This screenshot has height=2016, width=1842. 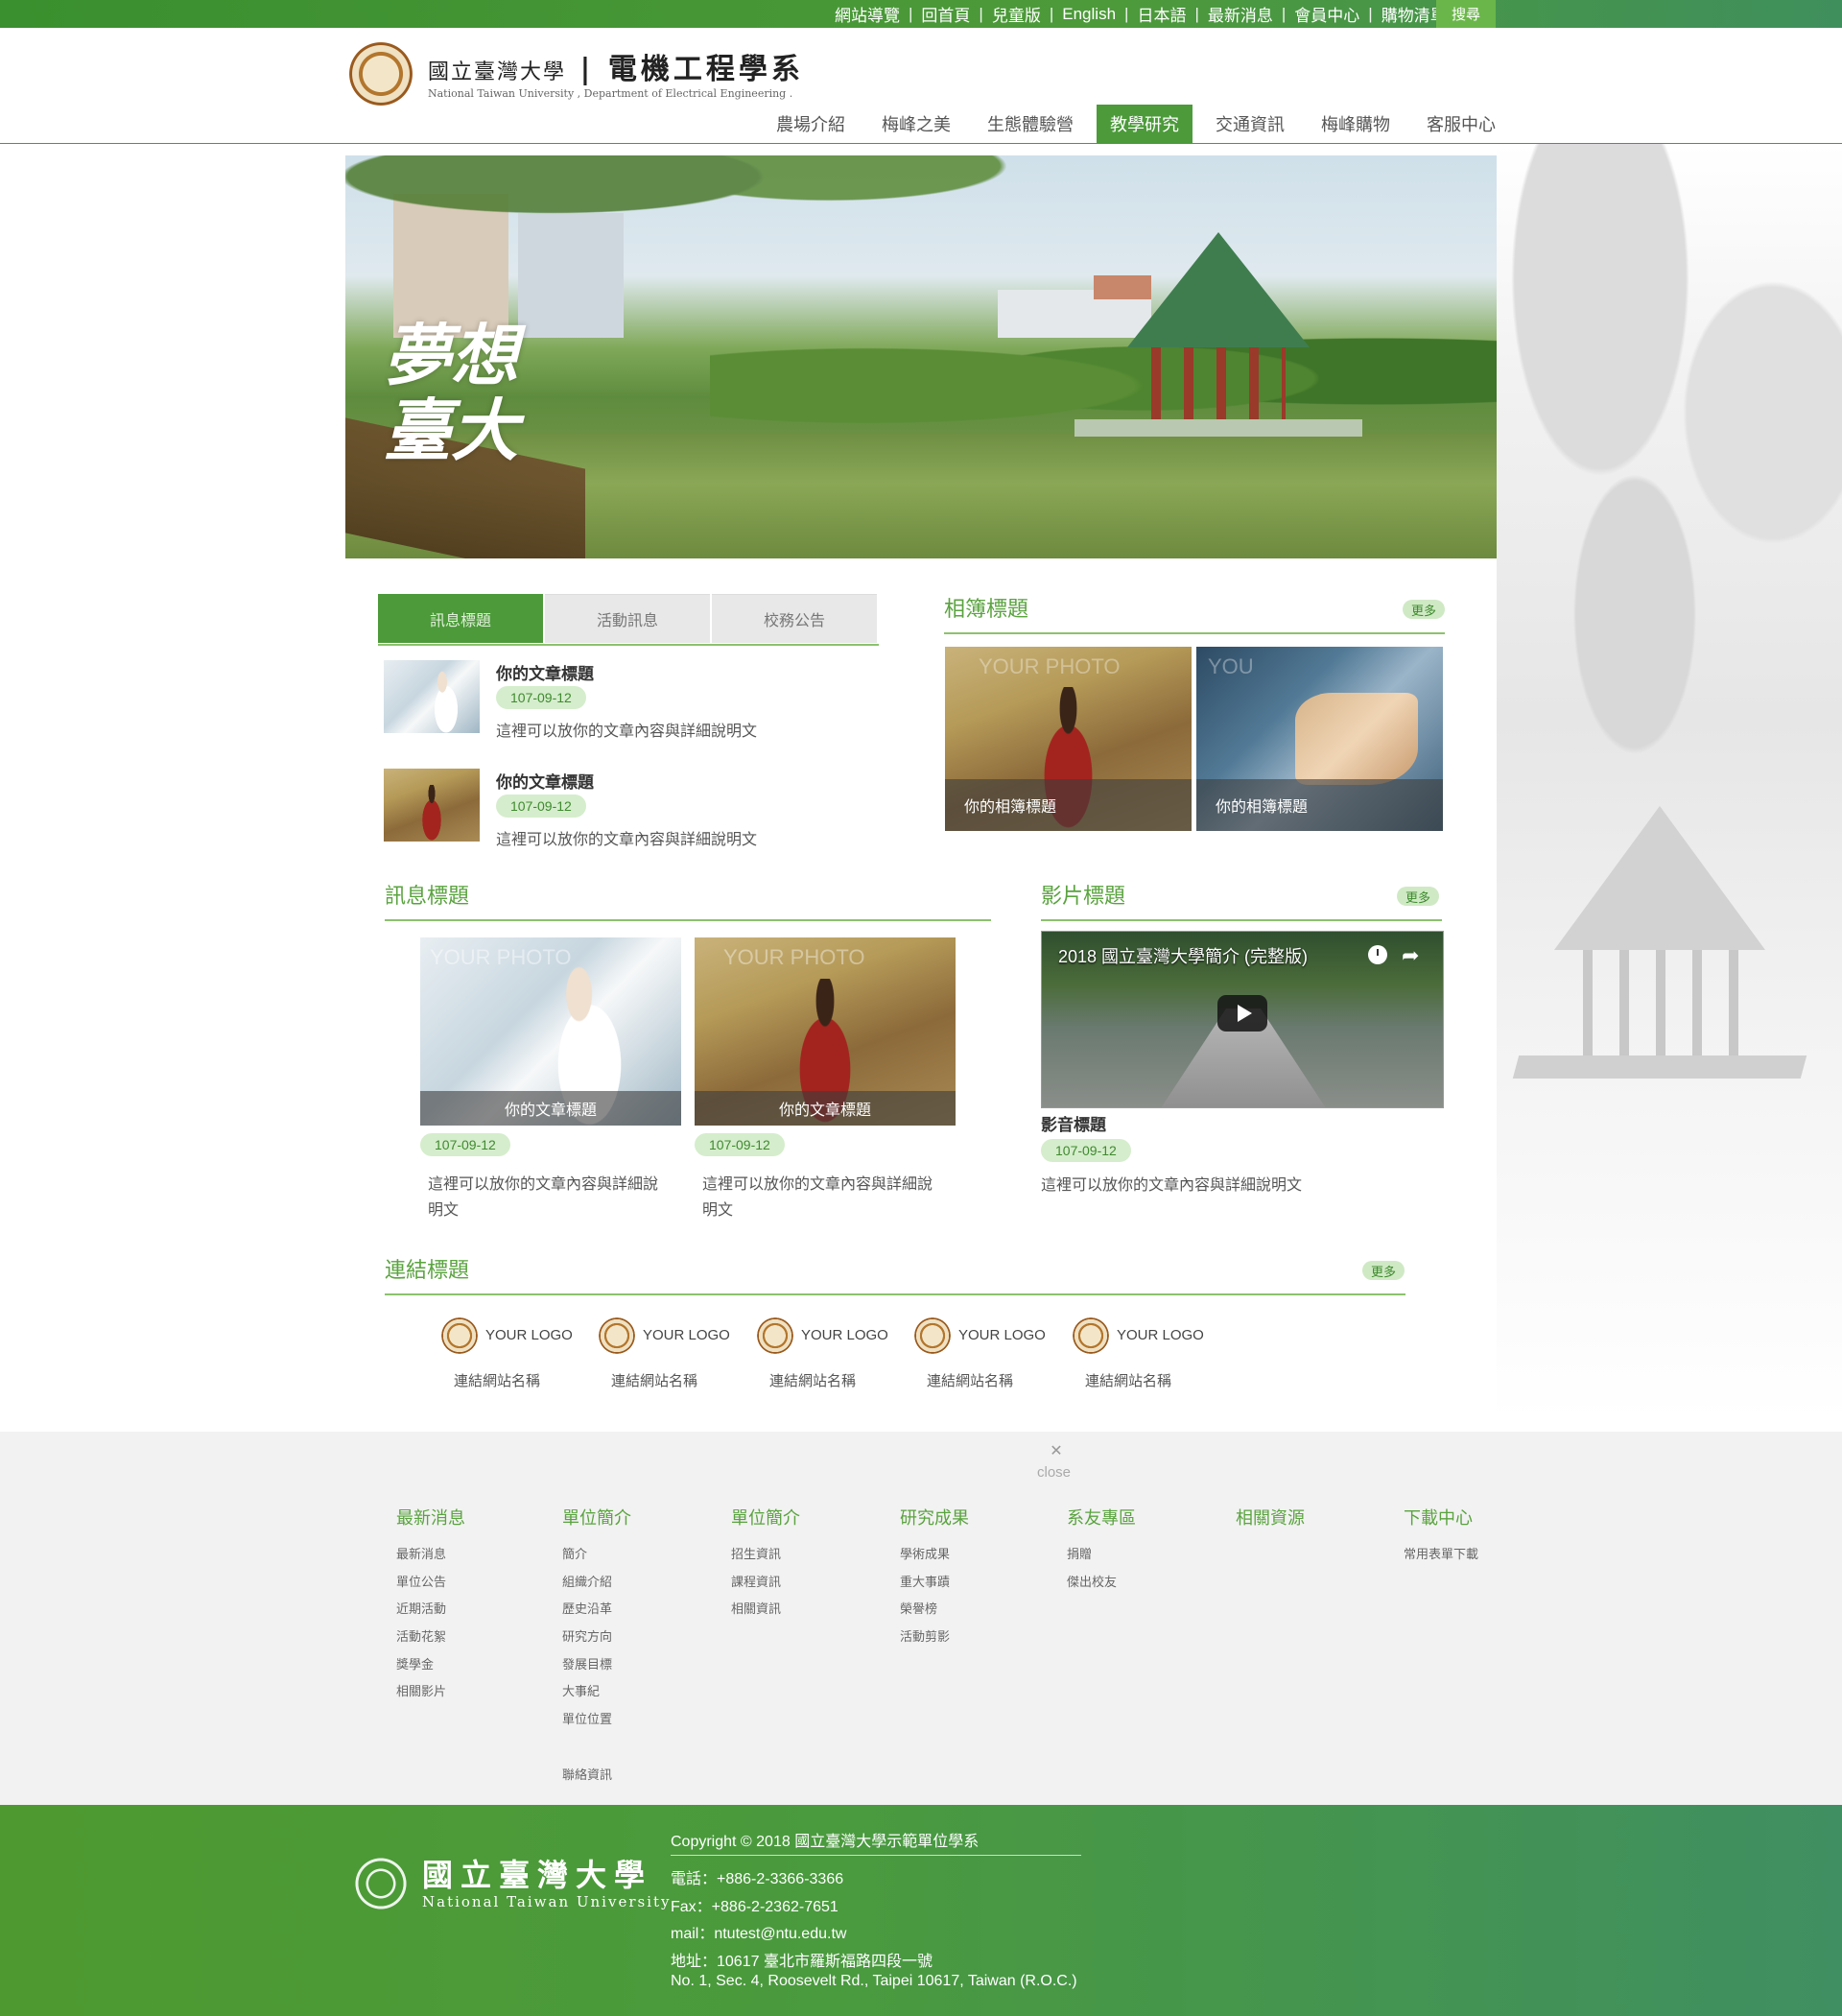 What do you see at coordinates (934, 1637) in the screenshot?
I see `sitemap-link: 活動剪影` at bounding box center [934, 1637].